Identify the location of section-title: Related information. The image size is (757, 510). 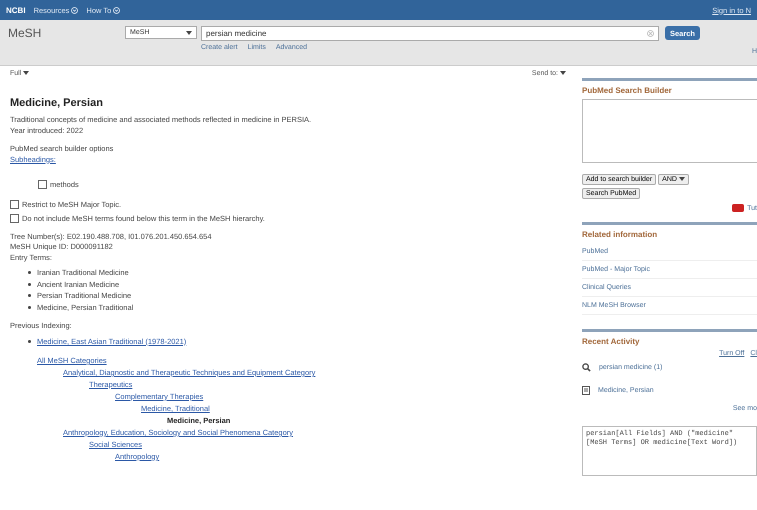
(620, 234).